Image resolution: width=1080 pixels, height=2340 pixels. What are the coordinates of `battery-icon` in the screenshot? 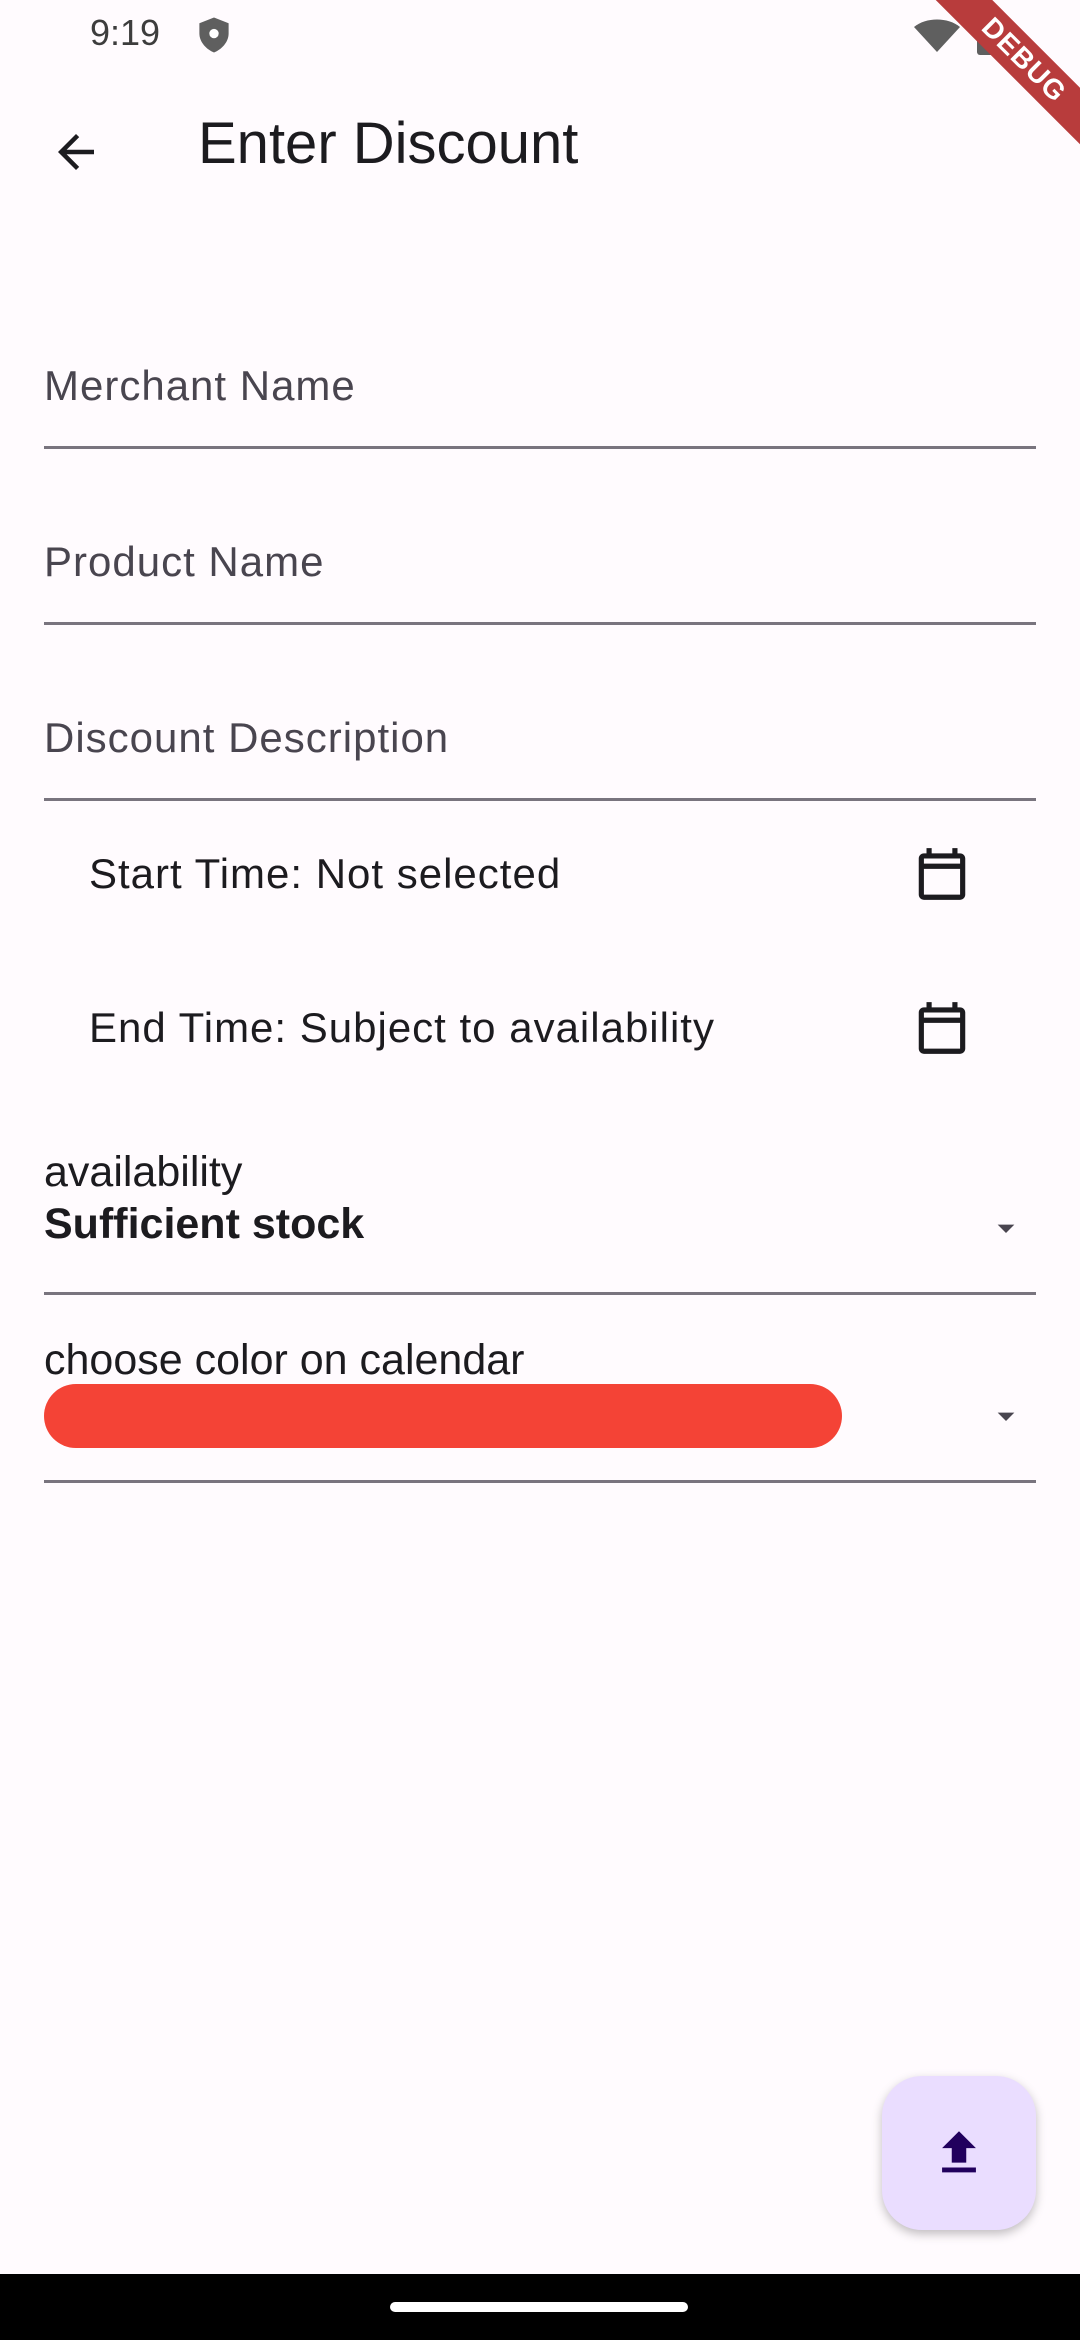 It's located at (988, 34).